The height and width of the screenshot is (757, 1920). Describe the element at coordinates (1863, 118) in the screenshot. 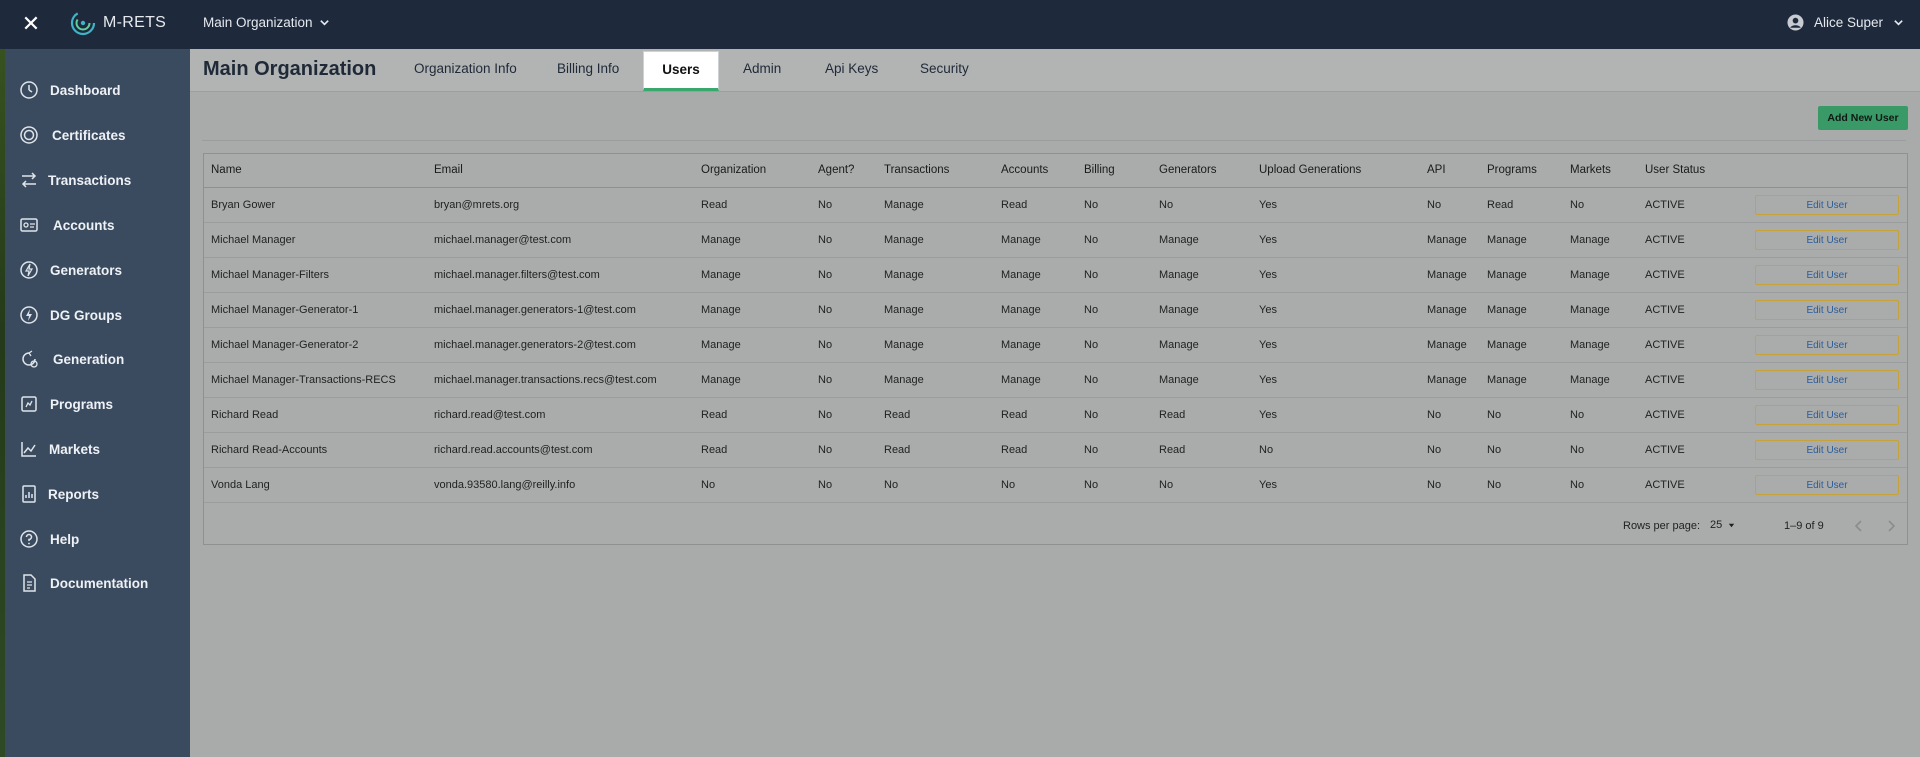

I see `add-new-user-button: Add New User` at that location.